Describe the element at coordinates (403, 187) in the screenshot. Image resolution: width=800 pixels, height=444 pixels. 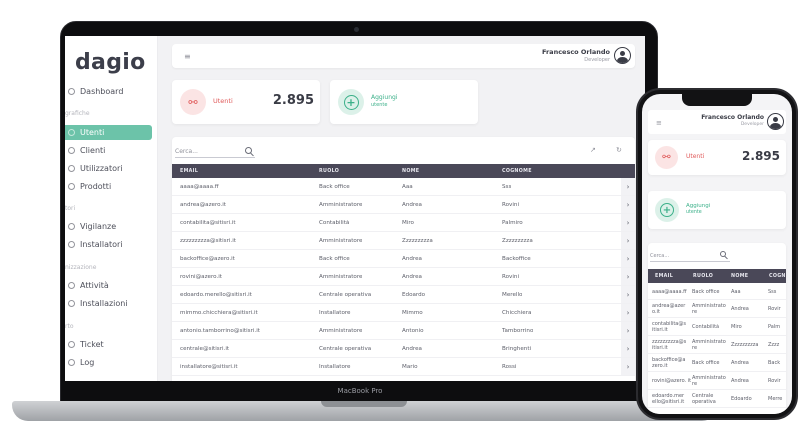
I see `table-row: aaaa@aaaa.ff Back office Aaa Sss ›` at that location.